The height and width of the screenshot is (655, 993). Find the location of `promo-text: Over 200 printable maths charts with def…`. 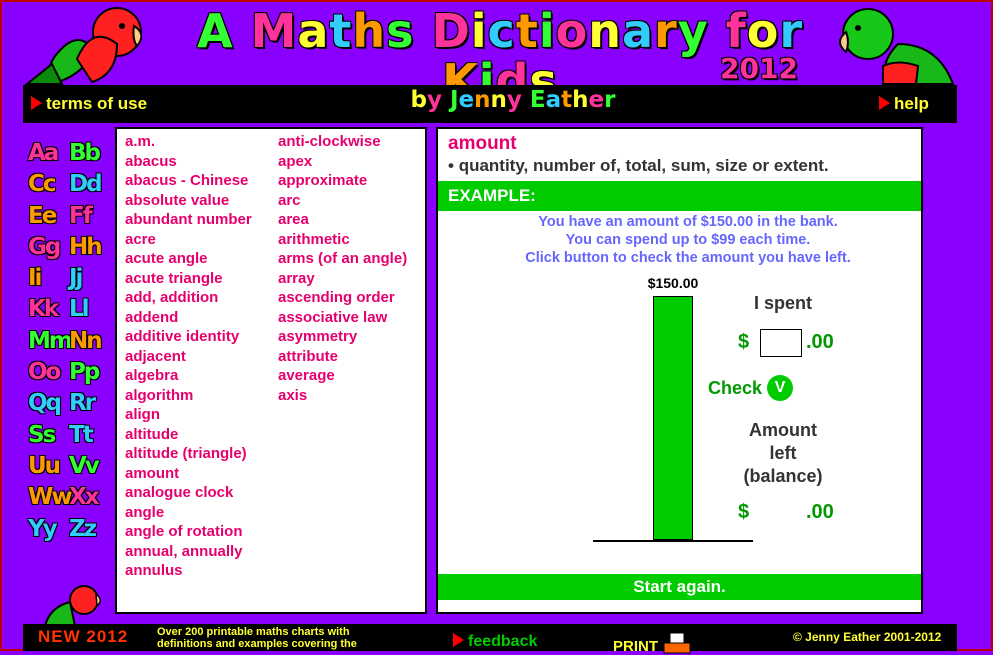

promo-text: Over 200 printable maths charts with def… is located at coordinates (272, 638).